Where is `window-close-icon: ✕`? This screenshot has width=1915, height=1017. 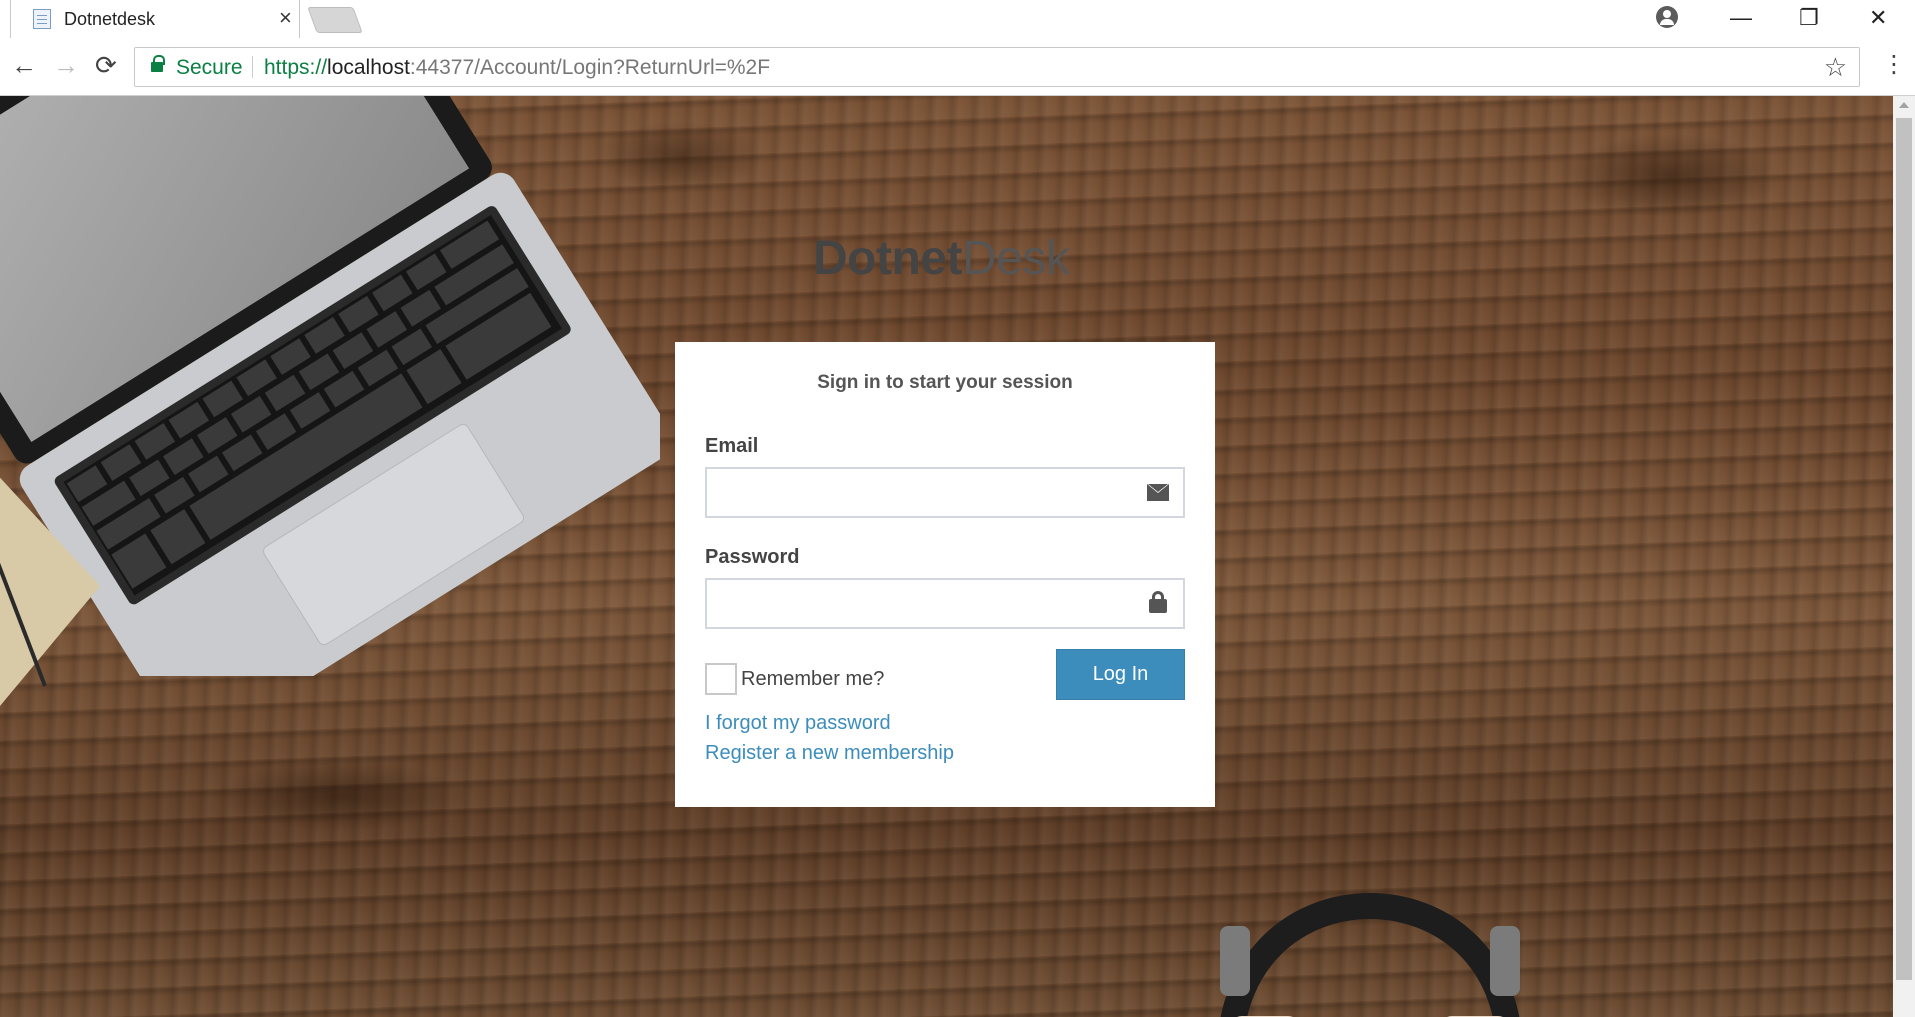 window-close-icon: ✕ is located at coordinates (1878, 18).